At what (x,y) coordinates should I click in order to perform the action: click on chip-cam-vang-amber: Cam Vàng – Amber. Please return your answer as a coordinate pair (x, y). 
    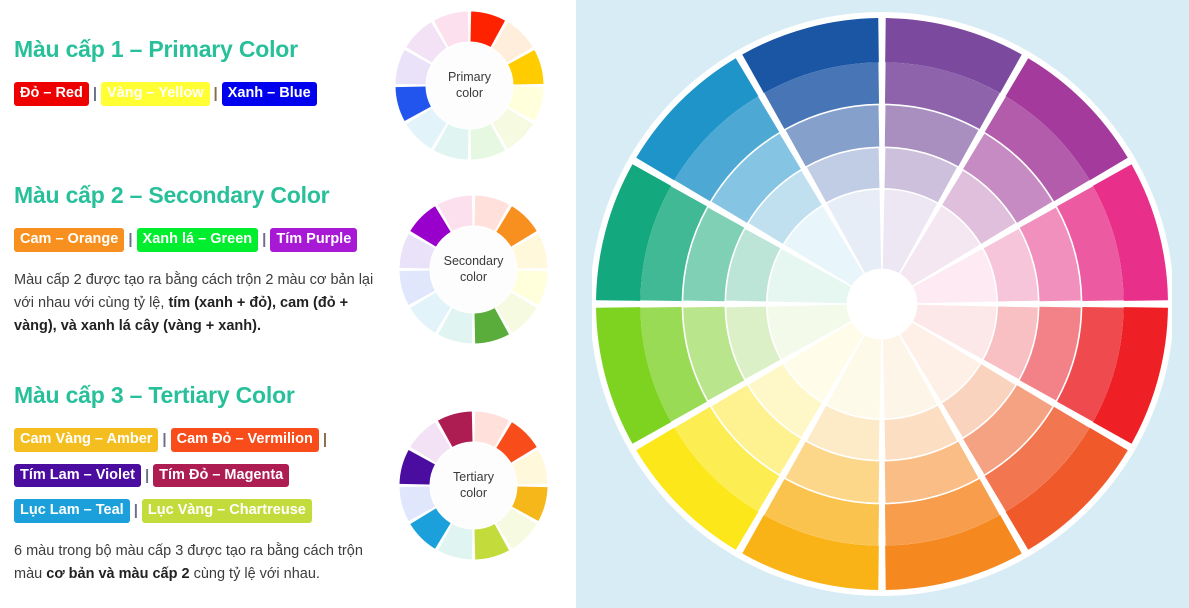
    Looking at the image, I should click on (86, 440).